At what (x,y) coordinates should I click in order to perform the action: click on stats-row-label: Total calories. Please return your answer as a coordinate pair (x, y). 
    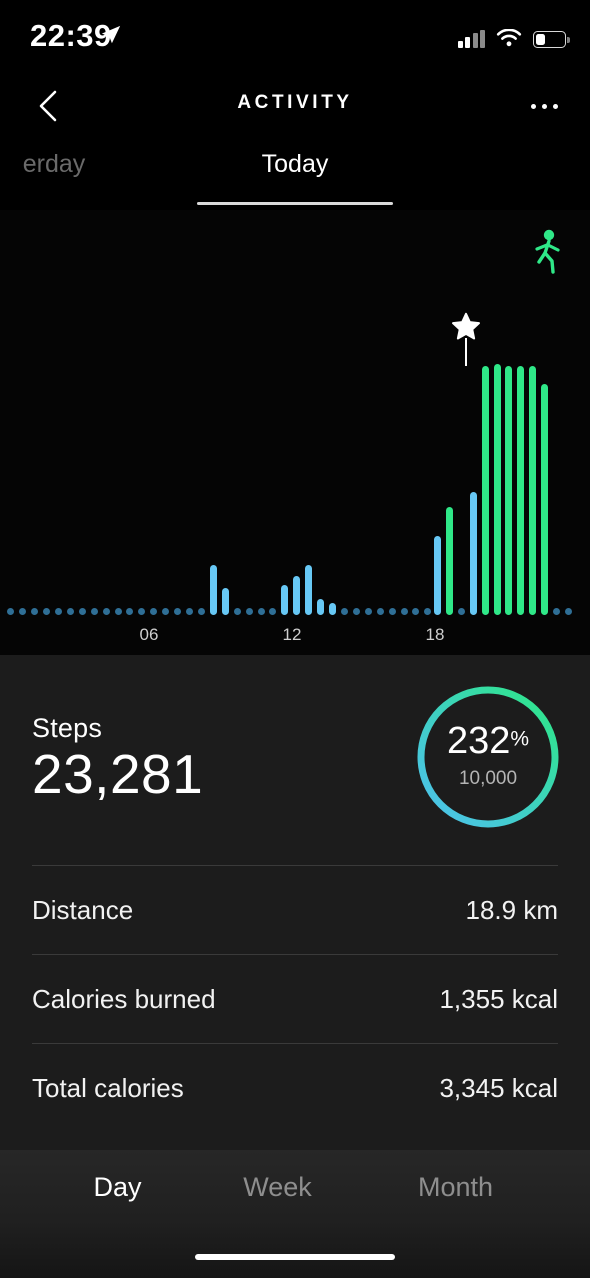
    Looking at the image, I should click on (108, 1087).